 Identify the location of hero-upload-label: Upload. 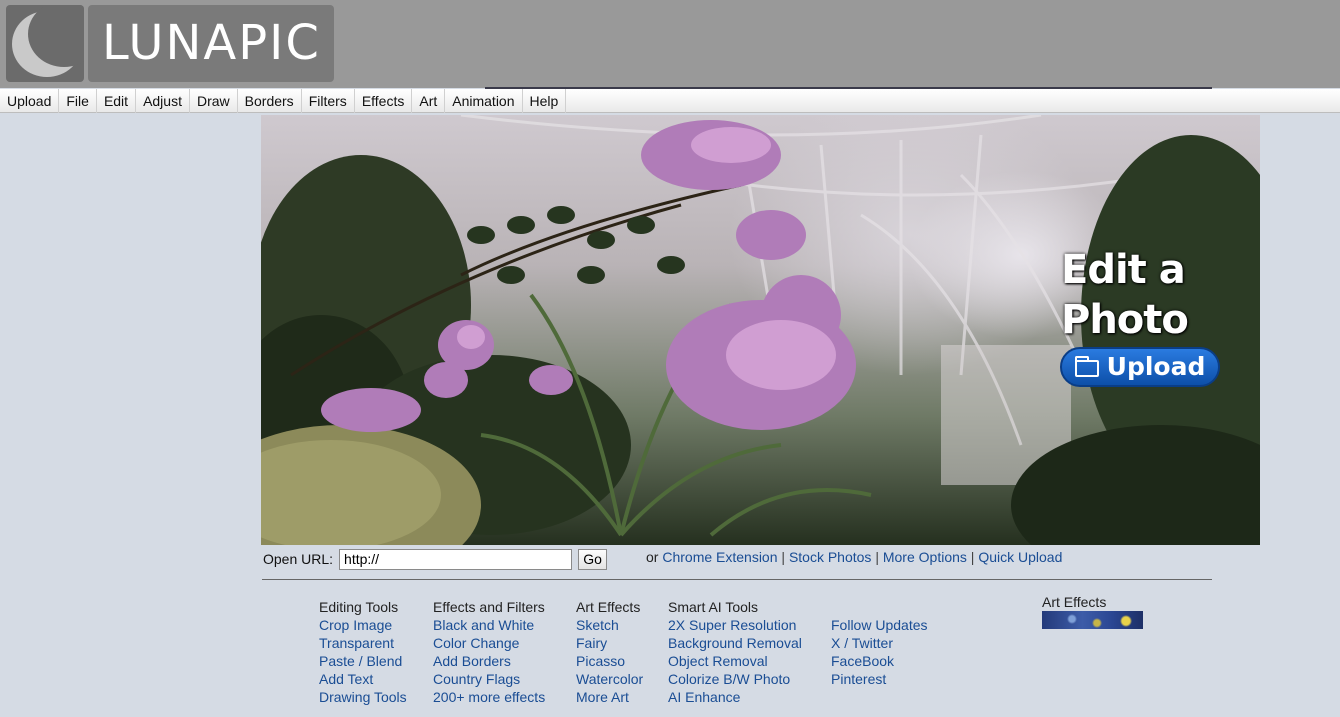
(1156, 366).